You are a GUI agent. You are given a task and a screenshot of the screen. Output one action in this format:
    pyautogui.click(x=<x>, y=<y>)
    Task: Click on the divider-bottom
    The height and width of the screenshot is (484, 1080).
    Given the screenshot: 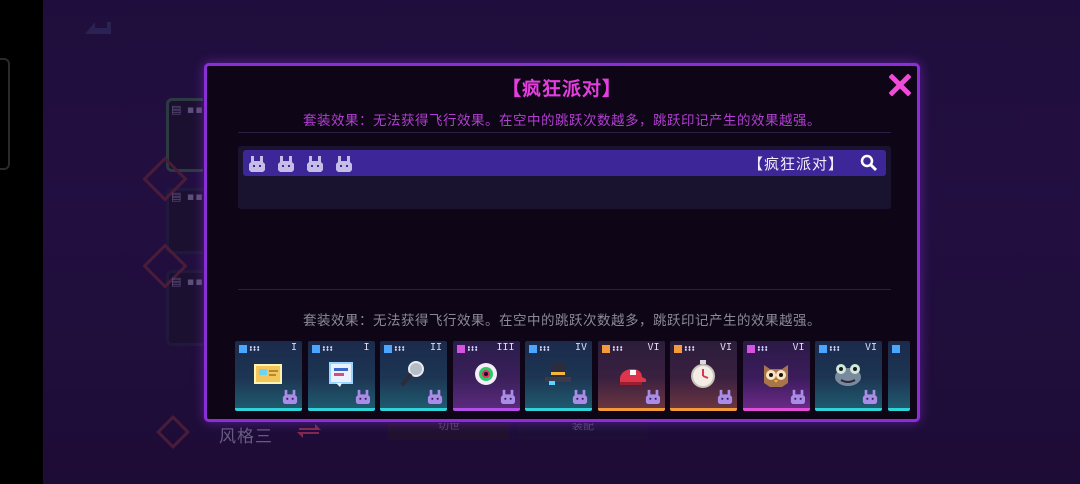 What is the action you would take?
    pyautogui.click(x=564, y=289)
    